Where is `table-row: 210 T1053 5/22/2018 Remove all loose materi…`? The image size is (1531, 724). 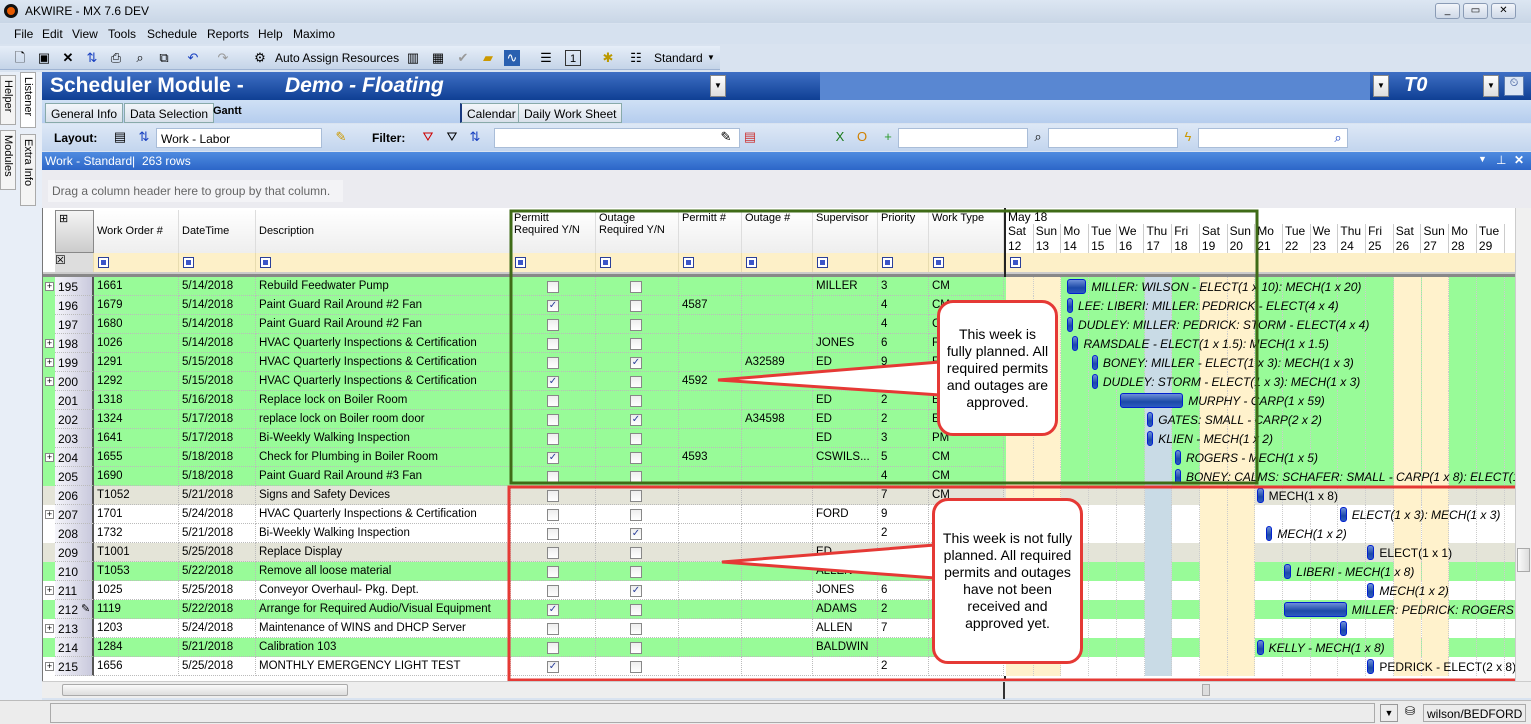
table-row: 210 T1053 5/22/2018 Remove all loose materi… is located at coordinates (779, 571).